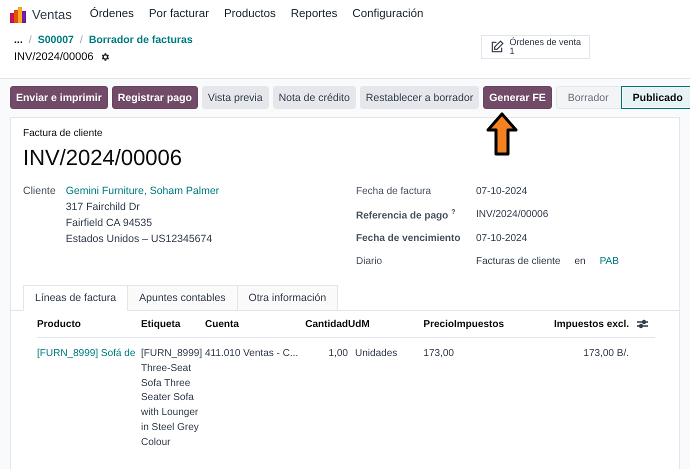 The height and width of the screenshot is (469, 690). I want to click on field-label: Diario, so click(370, 262).